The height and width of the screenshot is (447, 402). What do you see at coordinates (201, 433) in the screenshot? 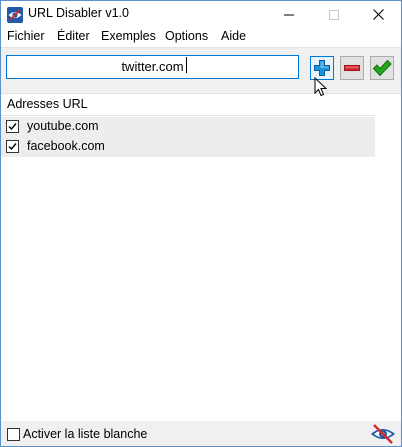
I see `status-bar: Activer la liste blanche` at bounding box center [201, 433].